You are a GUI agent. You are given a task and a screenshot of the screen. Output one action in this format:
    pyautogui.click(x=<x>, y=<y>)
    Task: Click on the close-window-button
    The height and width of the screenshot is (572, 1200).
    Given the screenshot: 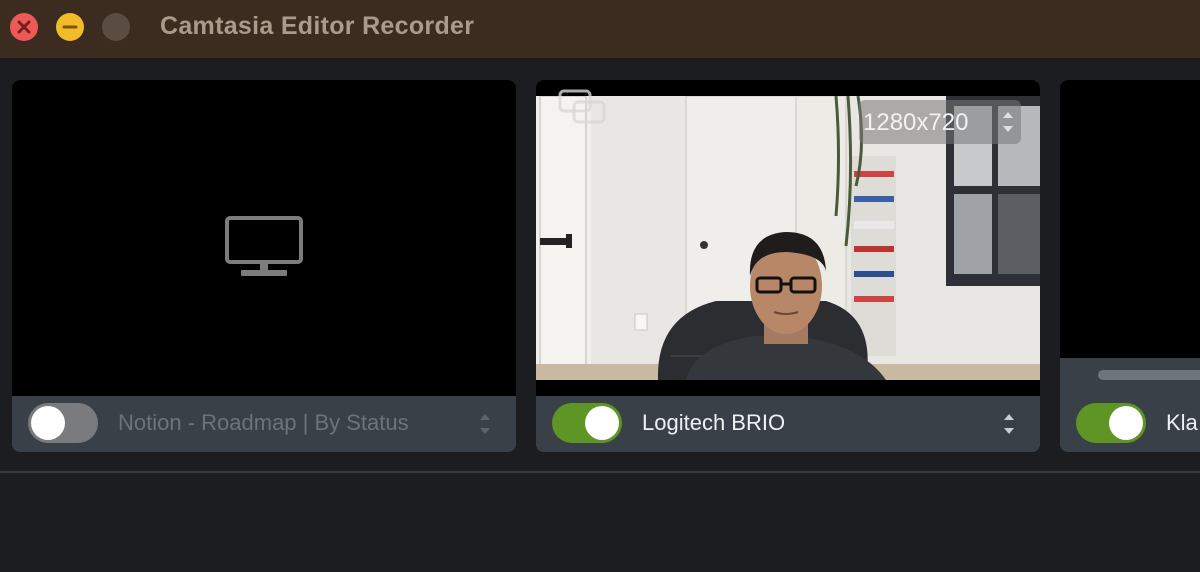 What is the action you would take?
    pyautogui.click(x=24, y=27)
    